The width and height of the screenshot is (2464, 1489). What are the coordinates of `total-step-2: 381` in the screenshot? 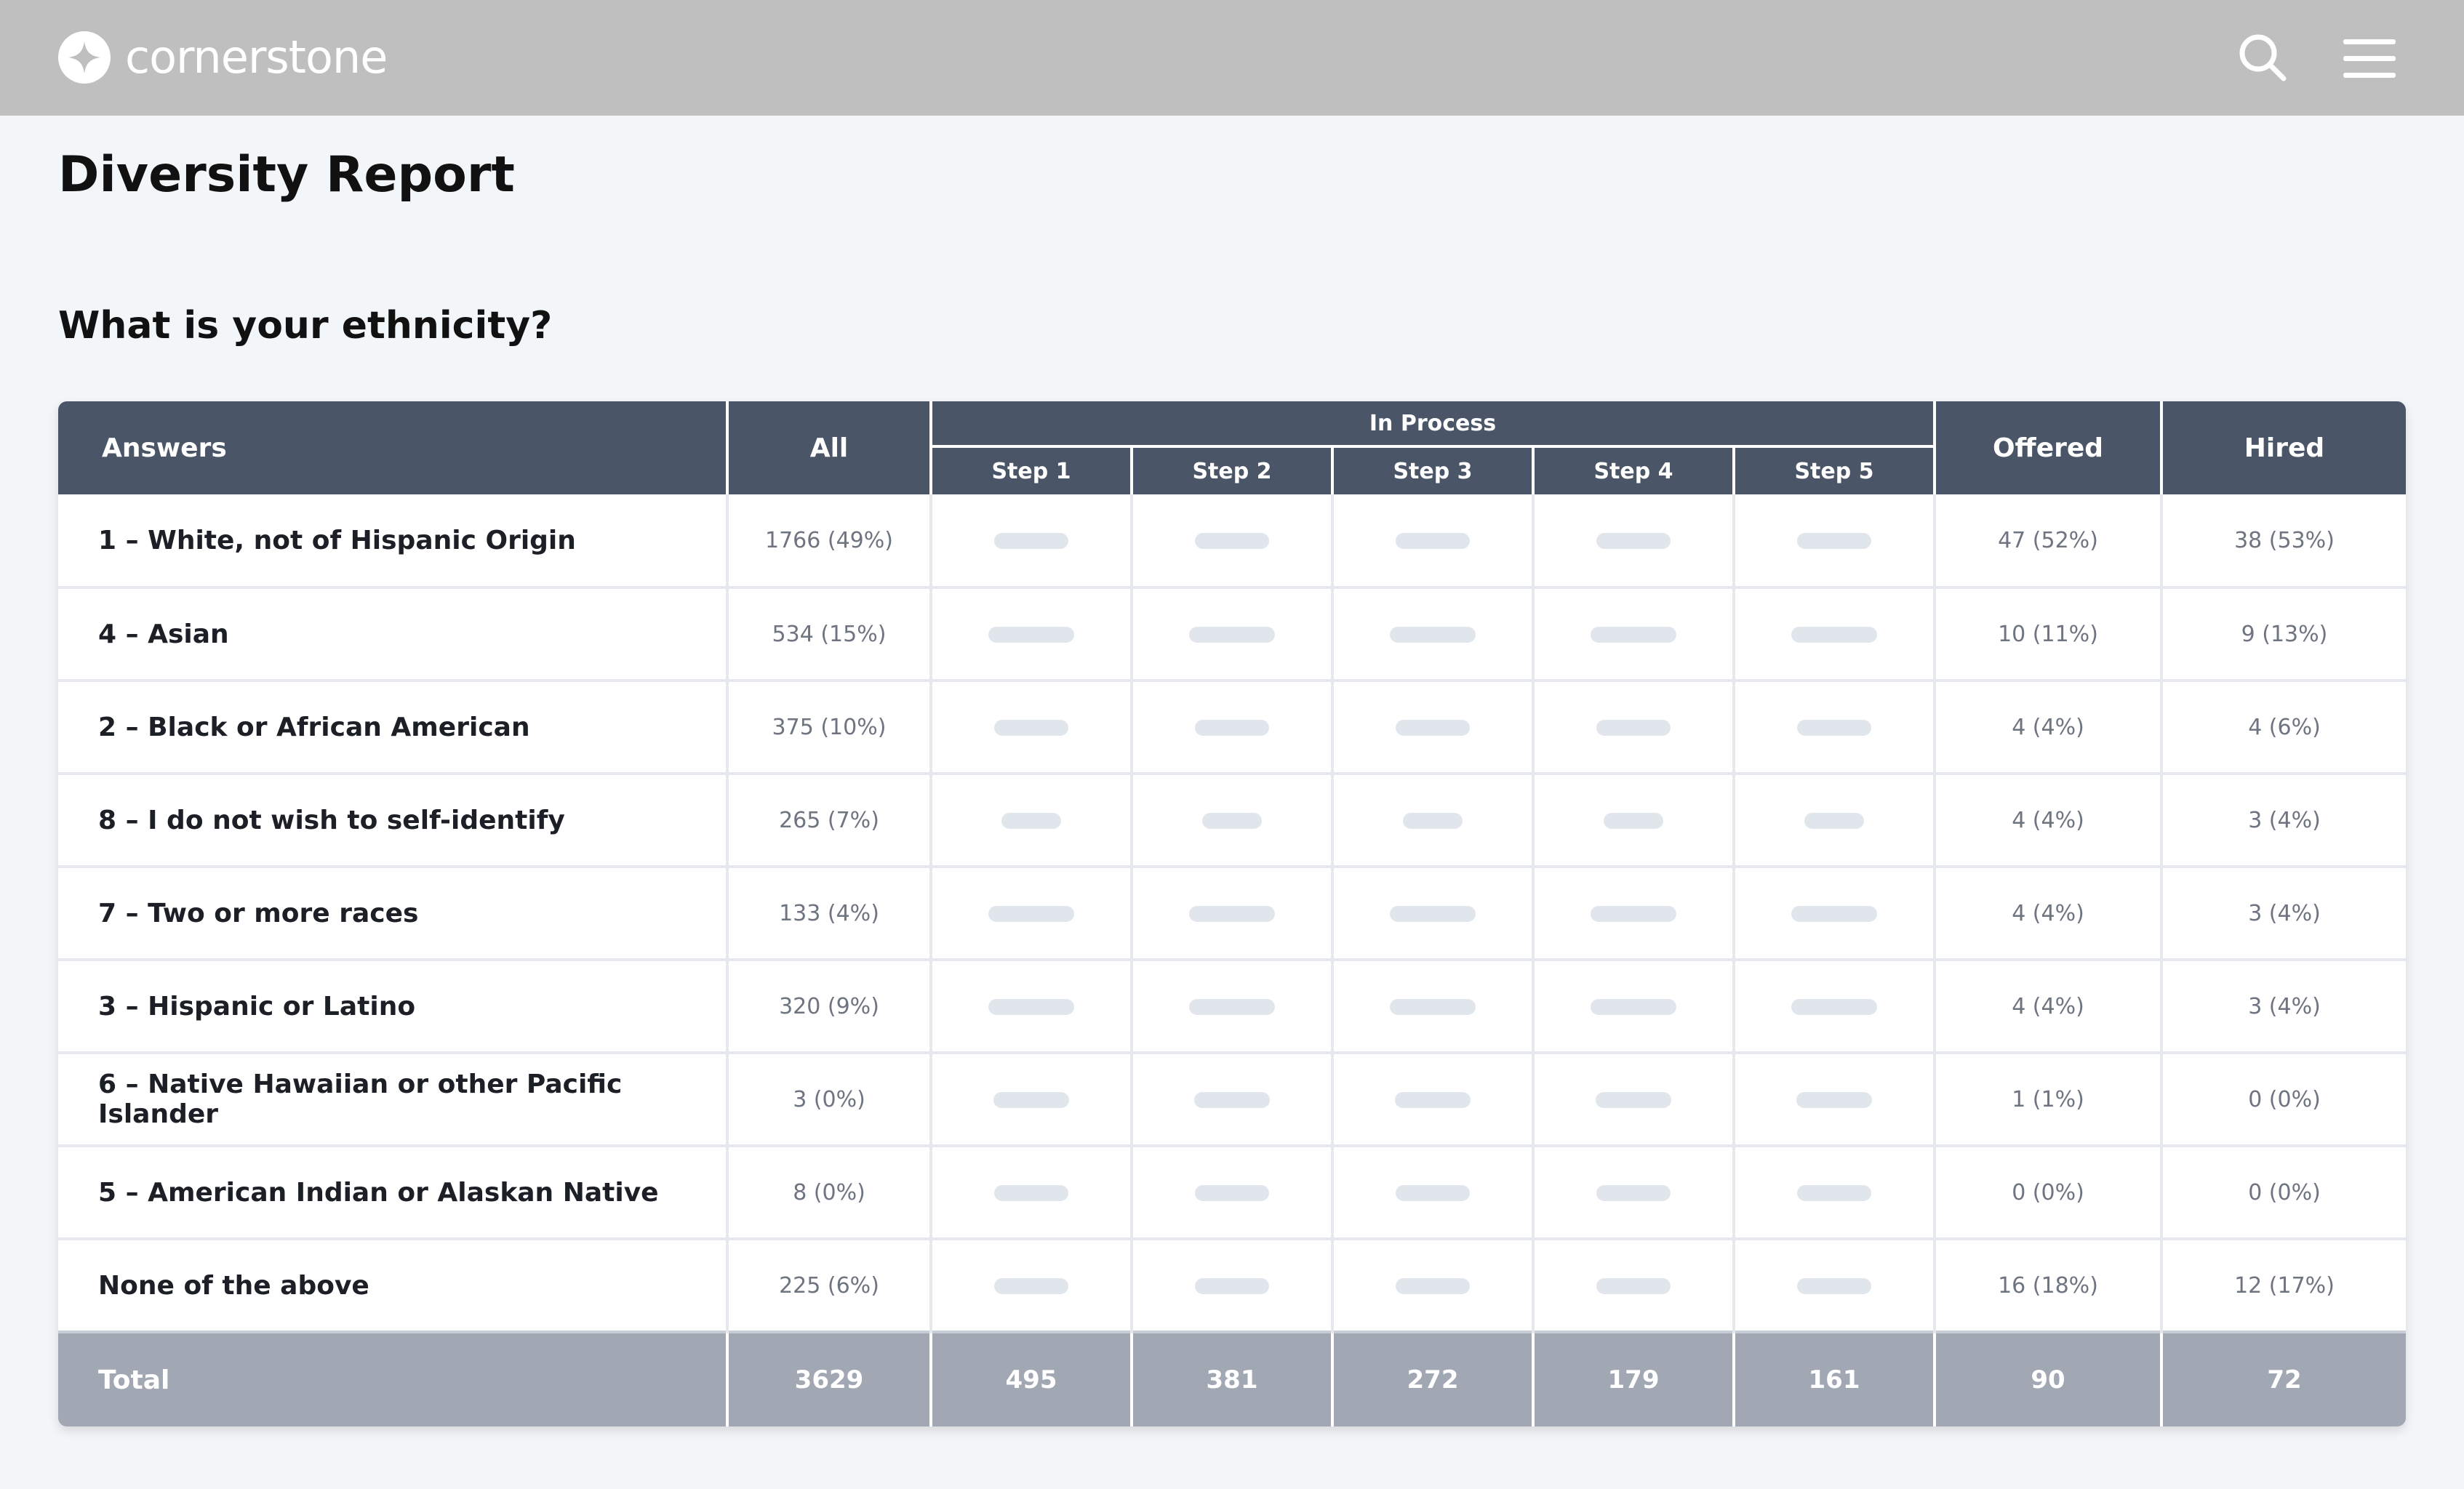 It's located at (1231, 1378).